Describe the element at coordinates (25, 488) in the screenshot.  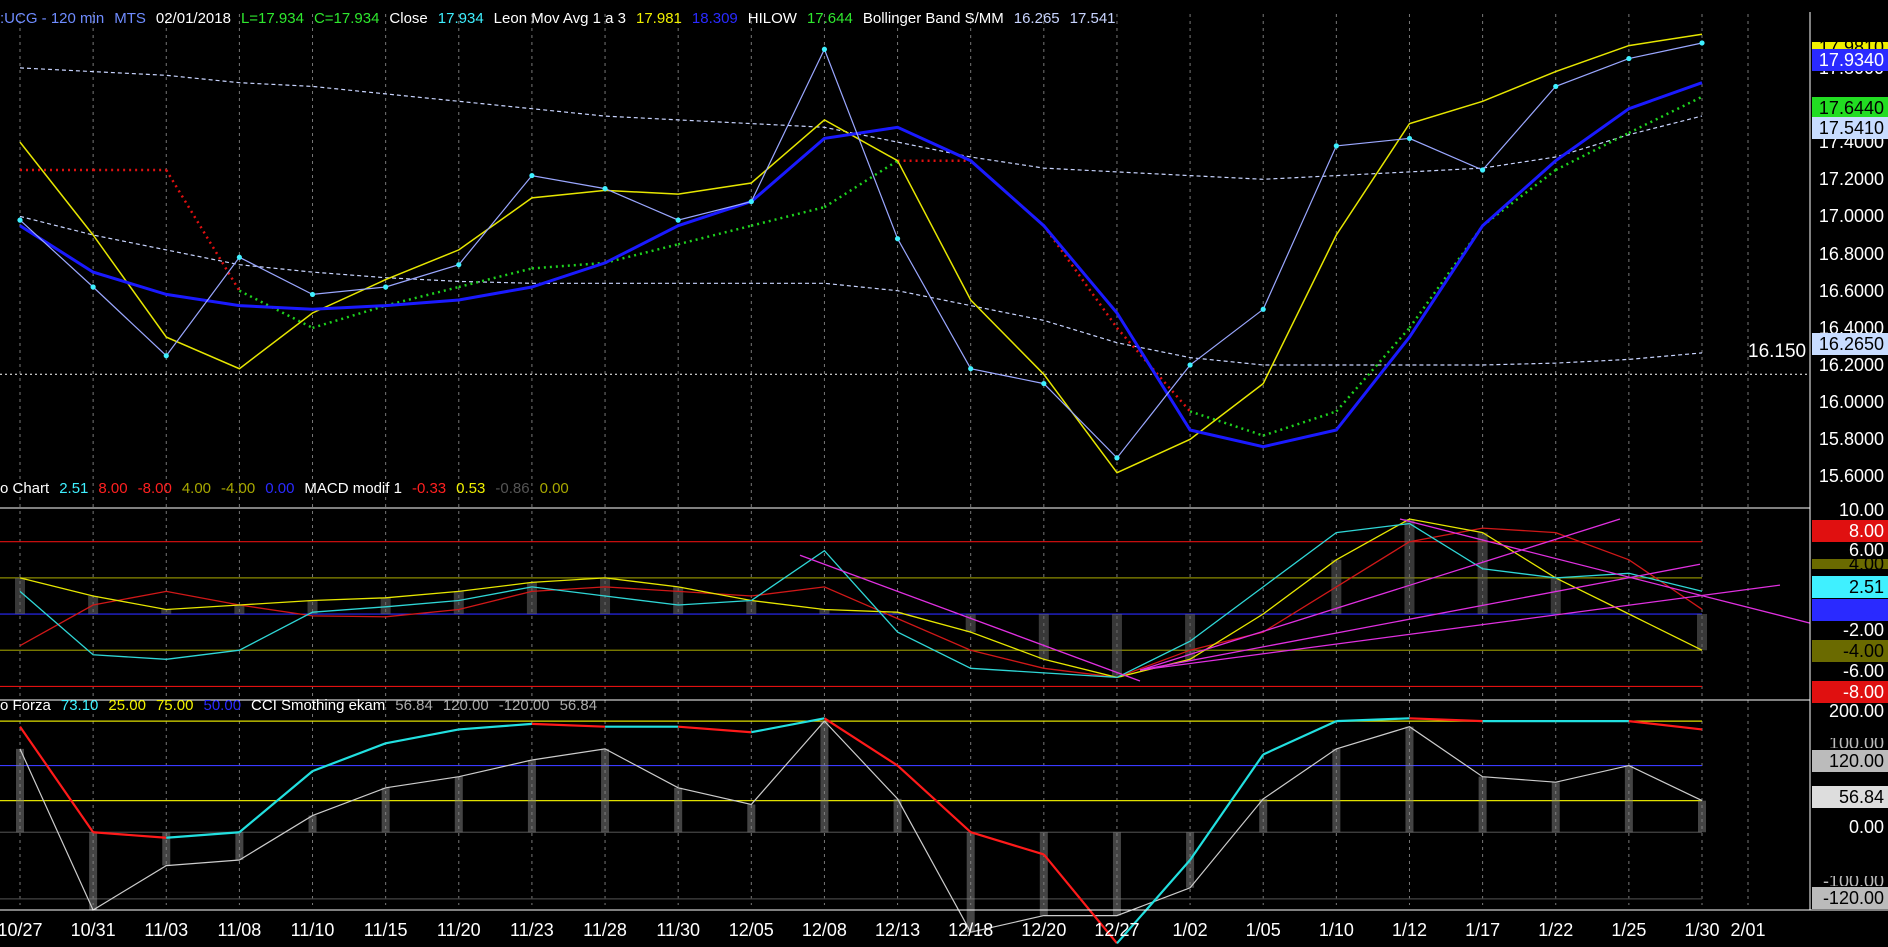
I see `macd-chart-label: o Chart` at that location.